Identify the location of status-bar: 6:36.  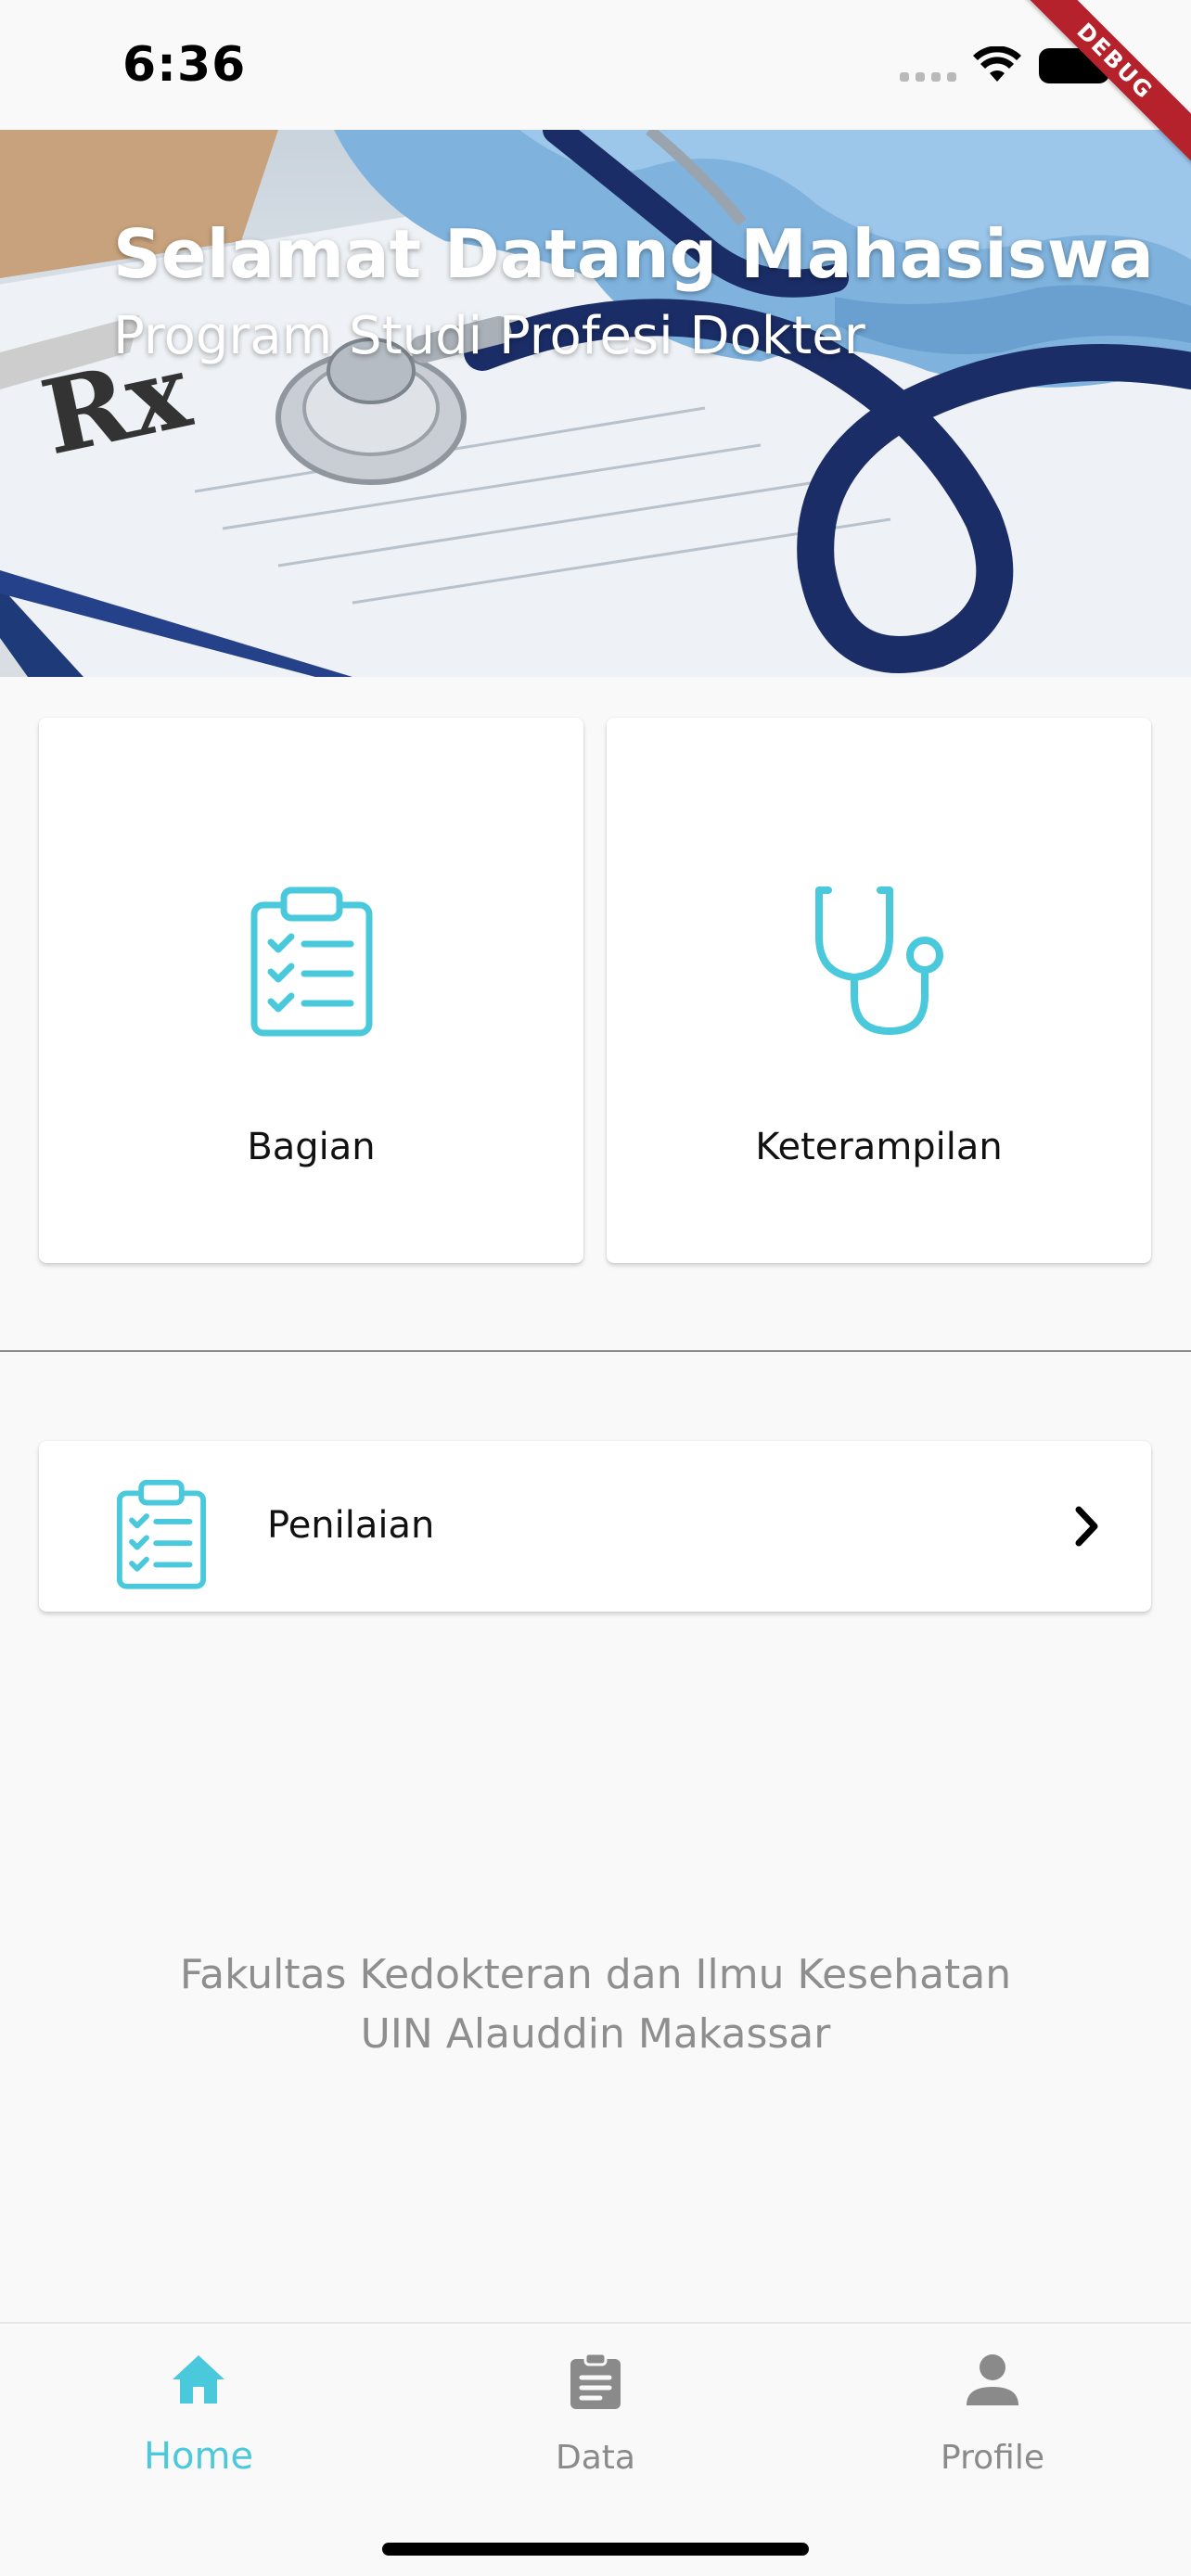
(595, 65).